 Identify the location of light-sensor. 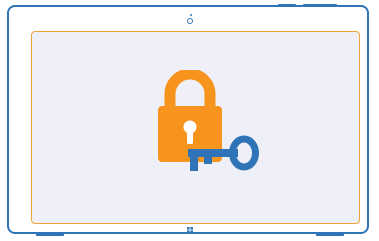
(190, 21).